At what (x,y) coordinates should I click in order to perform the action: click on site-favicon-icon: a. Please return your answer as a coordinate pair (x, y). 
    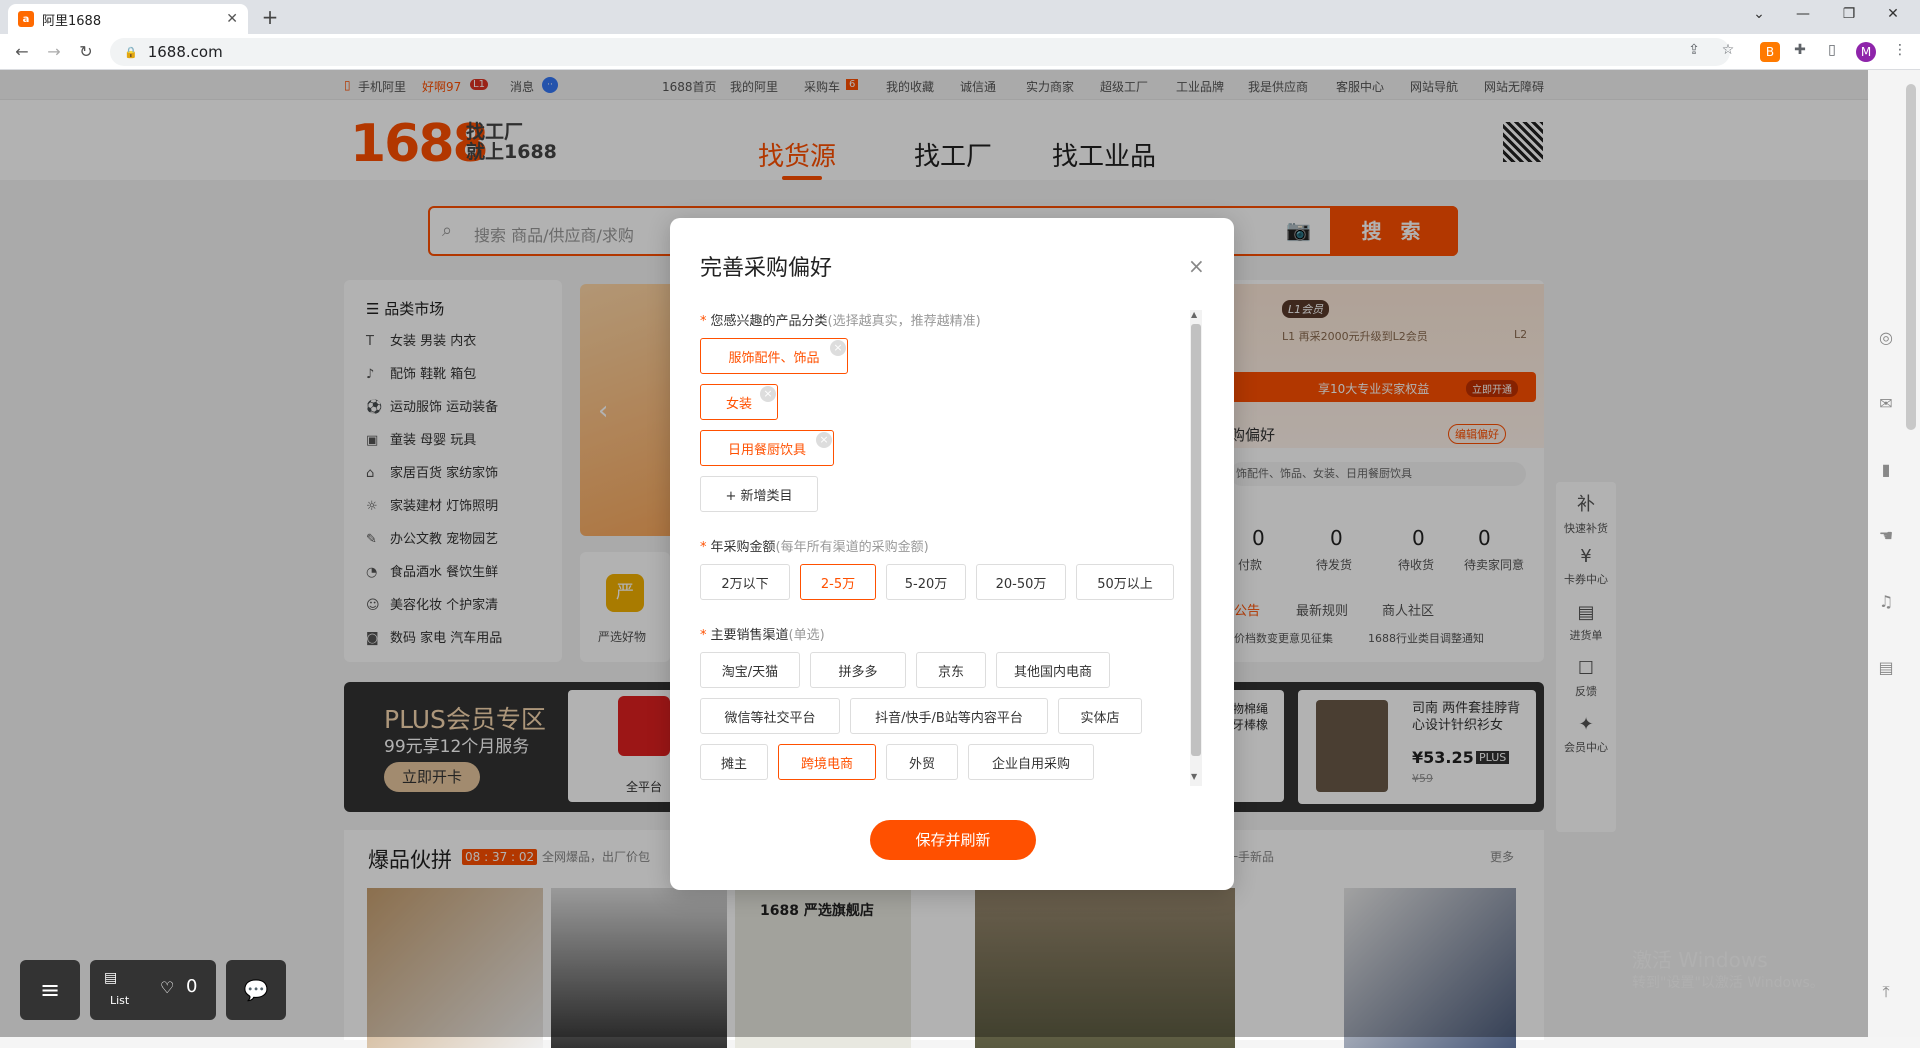
    Looking at the image, I should click on (26, 19).